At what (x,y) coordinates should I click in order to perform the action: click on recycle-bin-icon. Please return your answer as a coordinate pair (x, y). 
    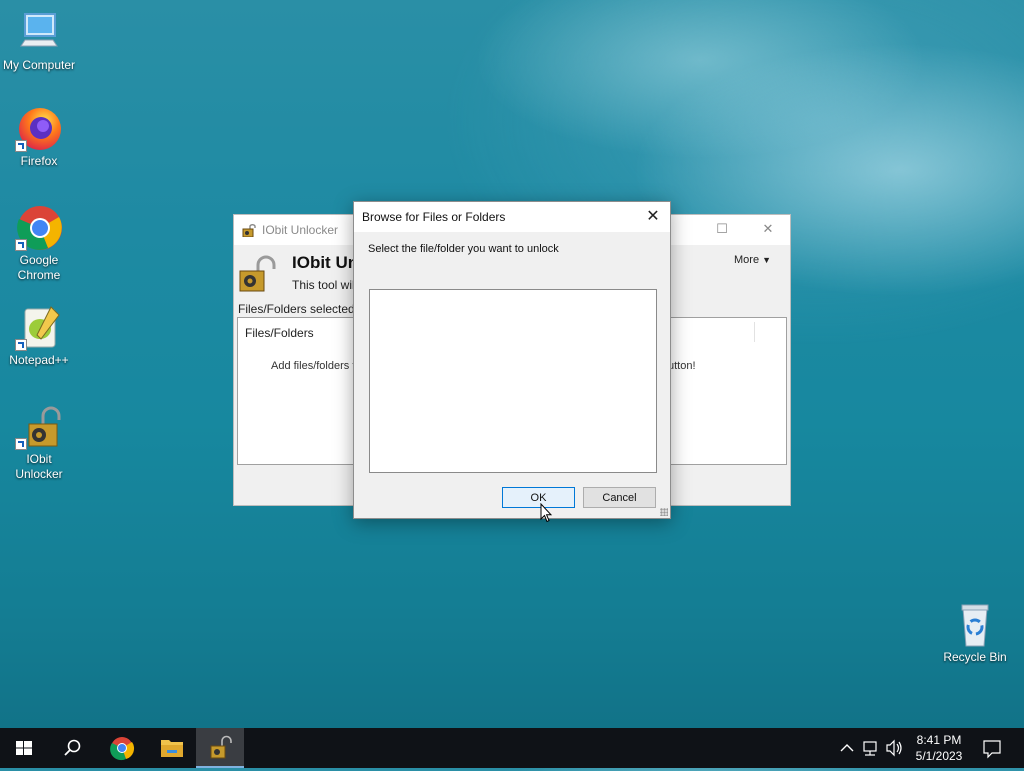
    Looking at the image, I should click on (975, 625).